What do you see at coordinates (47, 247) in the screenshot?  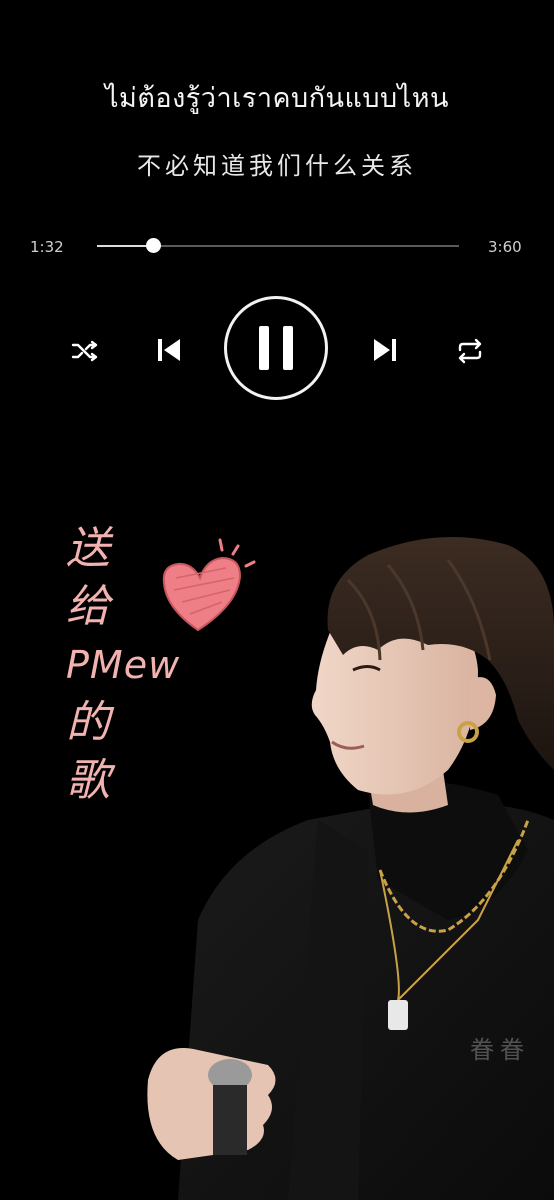 I see `elapsed-time: 1:32` at bounding box center [47, 247].